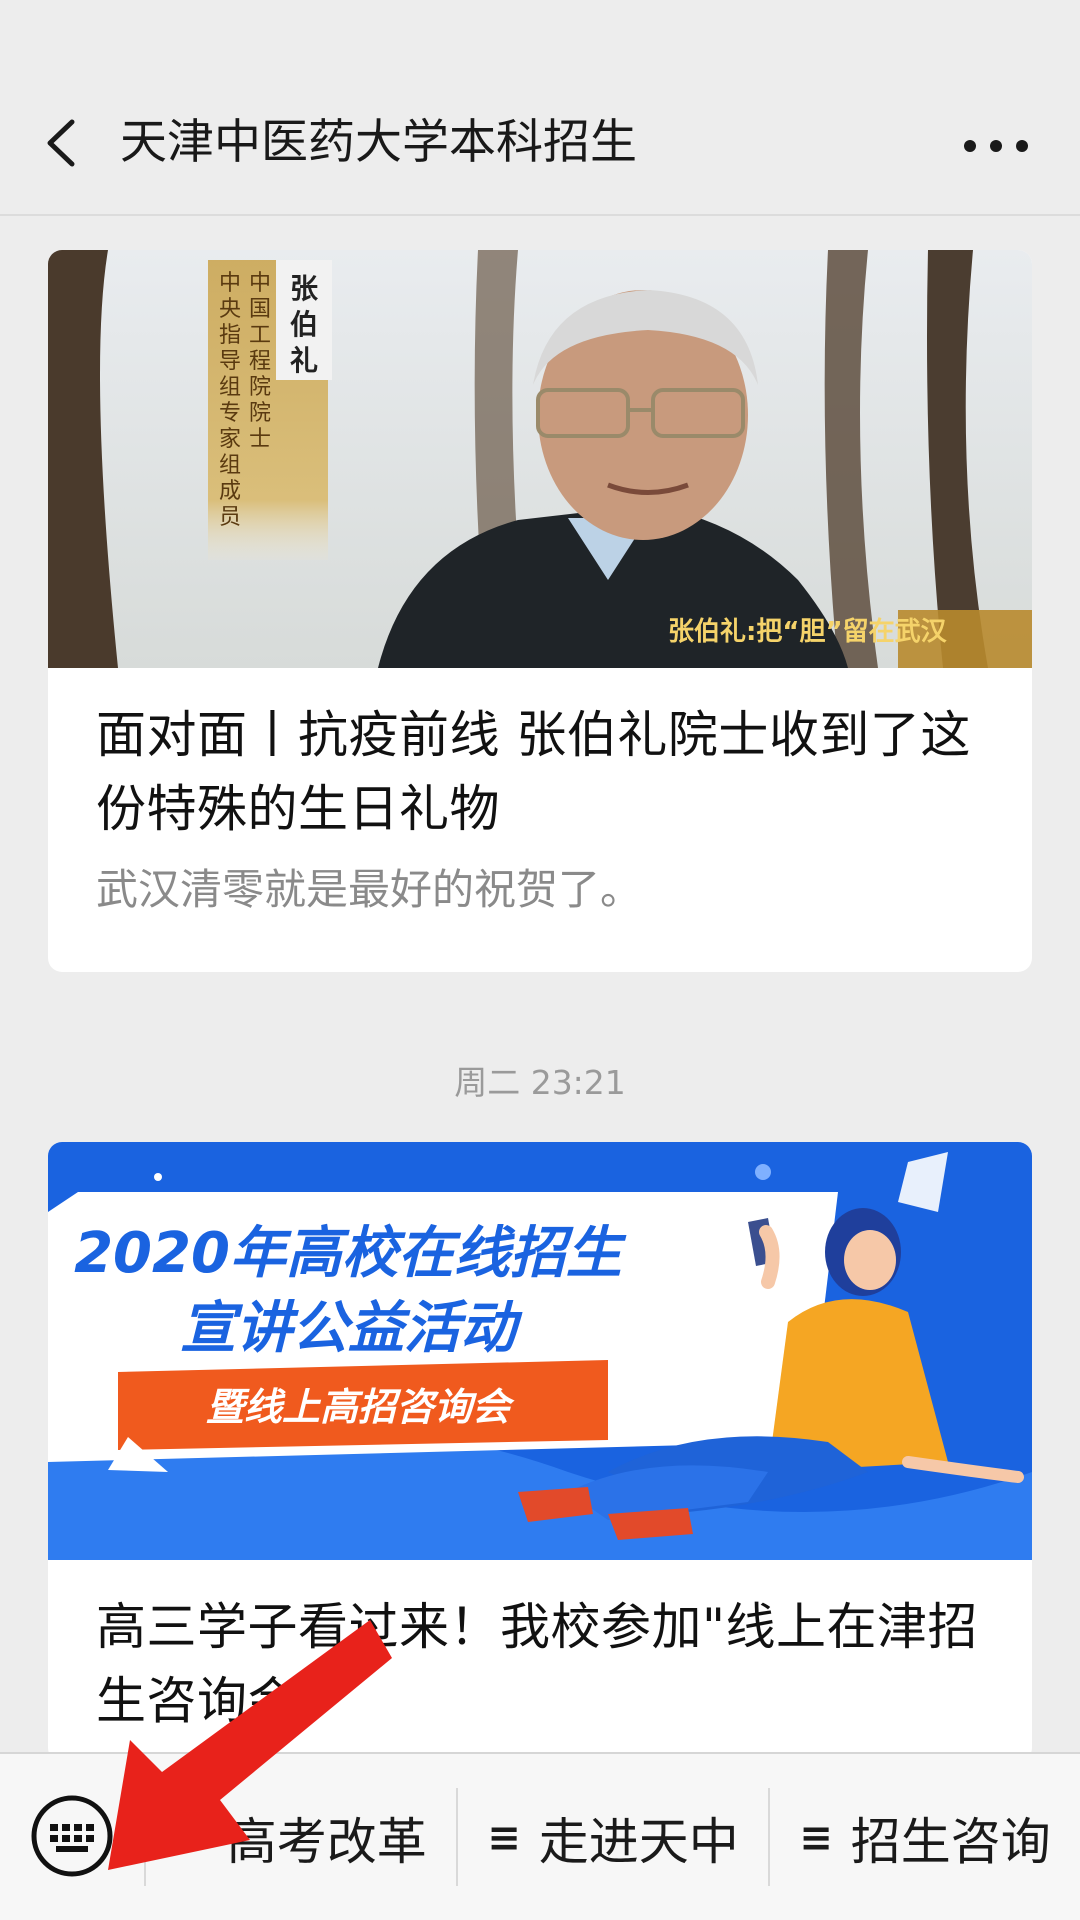 The image size is (1080, 1920). Describe the element at coordinates (304, 324) in the screenshot. I see `overlay-name: 张伯礼` at that location.